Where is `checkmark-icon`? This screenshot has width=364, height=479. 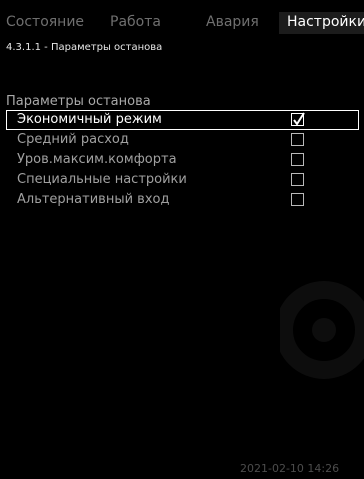 checkmark-icon is located at coordinates (299, 119).